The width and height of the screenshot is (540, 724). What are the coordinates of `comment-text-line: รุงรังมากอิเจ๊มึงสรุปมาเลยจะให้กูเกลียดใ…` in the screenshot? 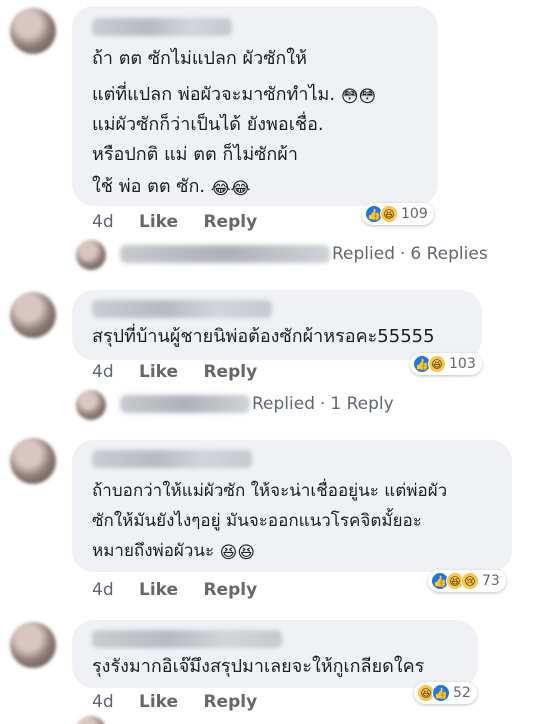 It's located at (258, 666).